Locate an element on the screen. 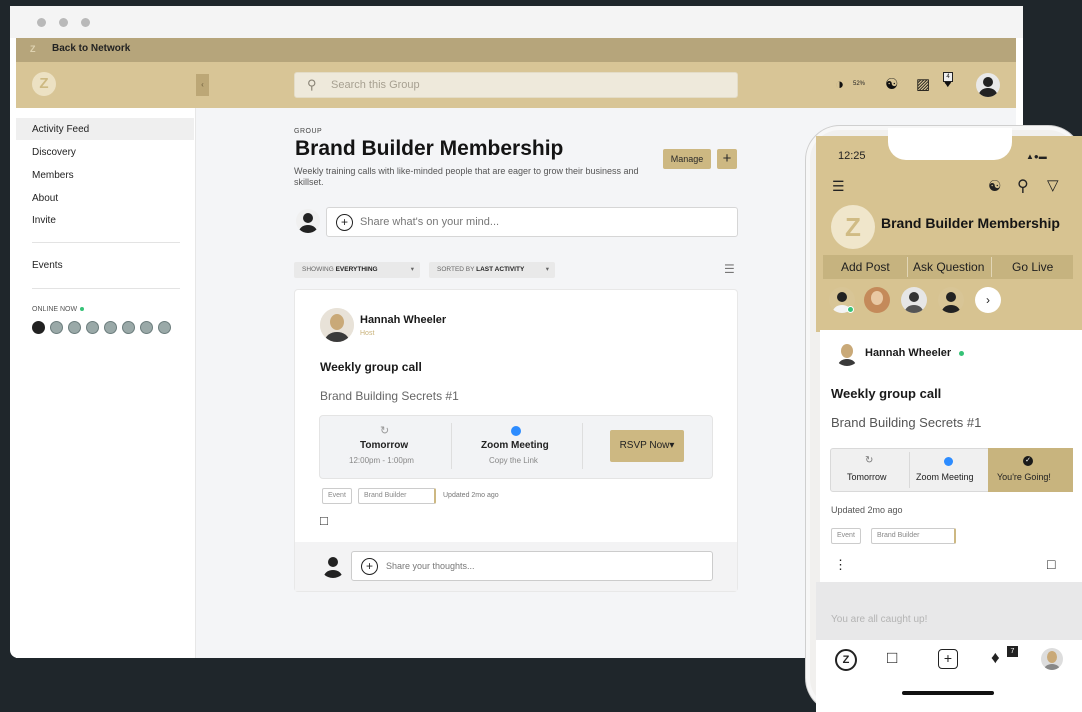  online-now-text: ONLINE NOW is located at coordinates (55, 309).